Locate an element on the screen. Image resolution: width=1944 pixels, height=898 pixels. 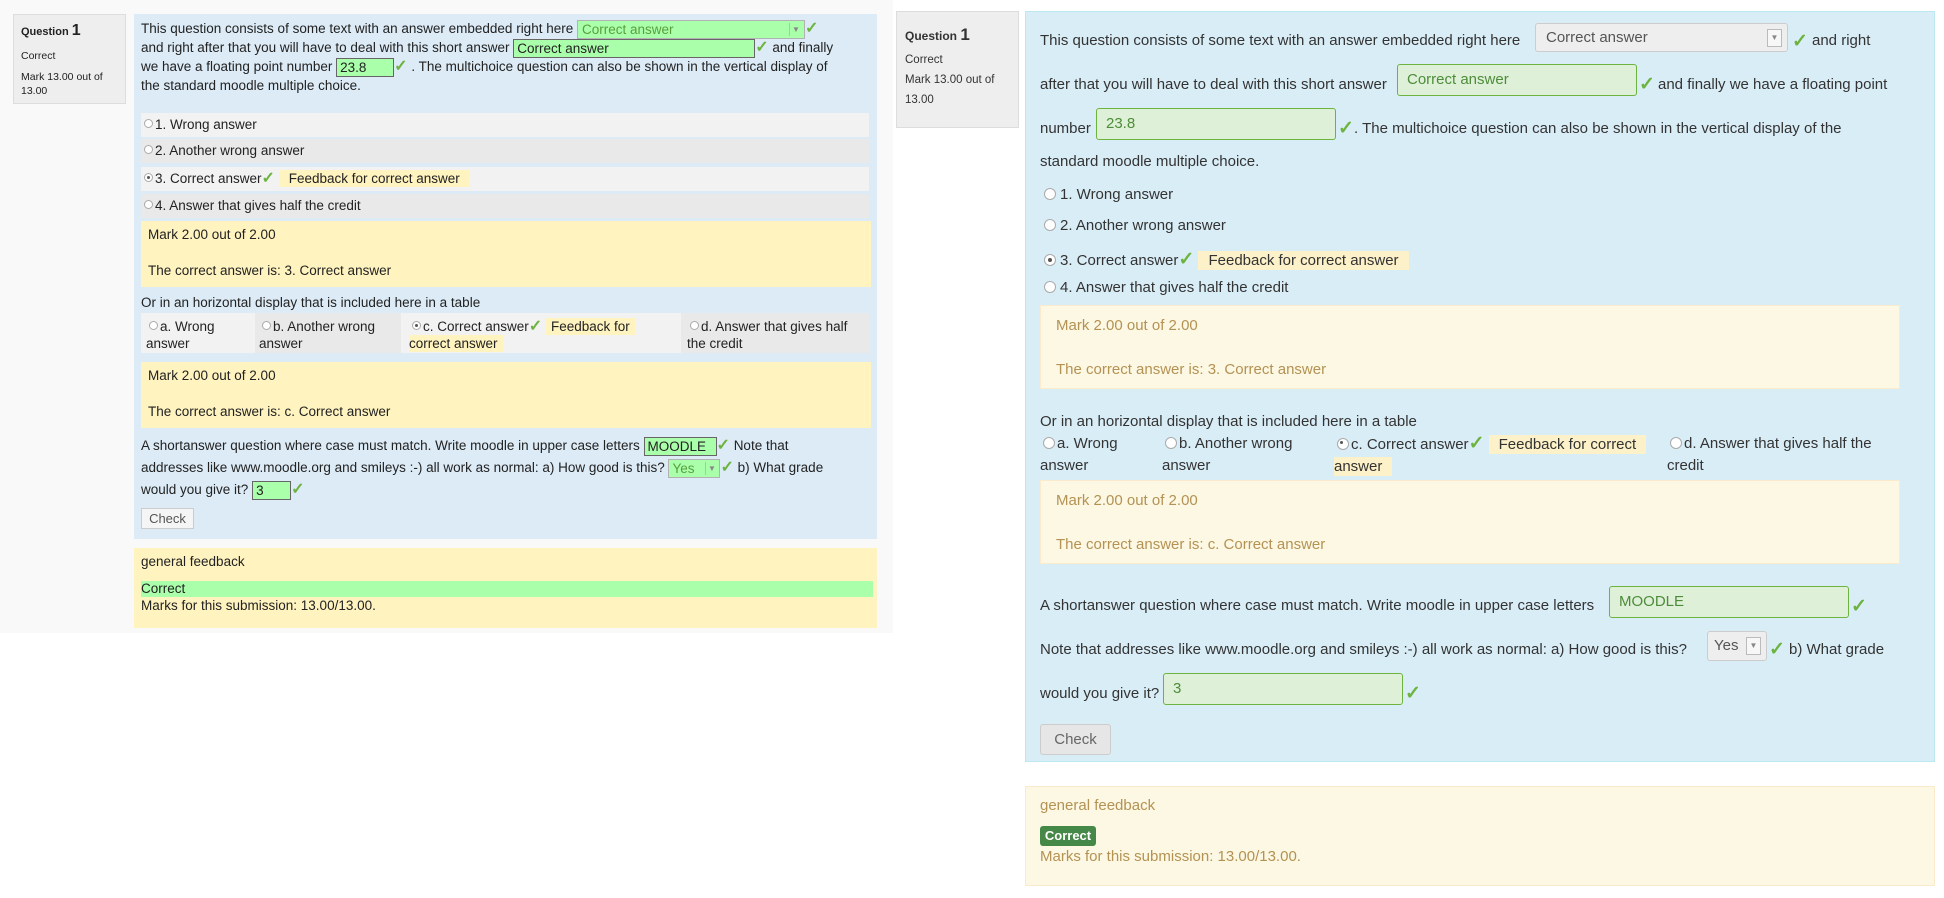
option-feedback: Feedback for correct is located at coordinates (1567, 444).